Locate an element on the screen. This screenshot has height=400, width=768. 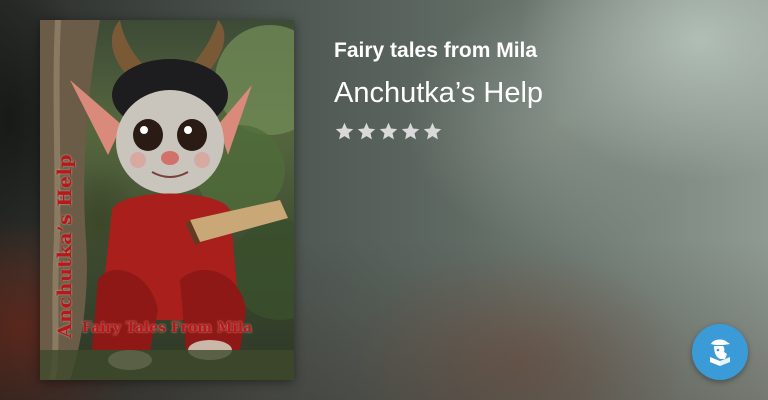
cover-vertical-title: Anchutka’s Help is located at coordinates (65, 246).